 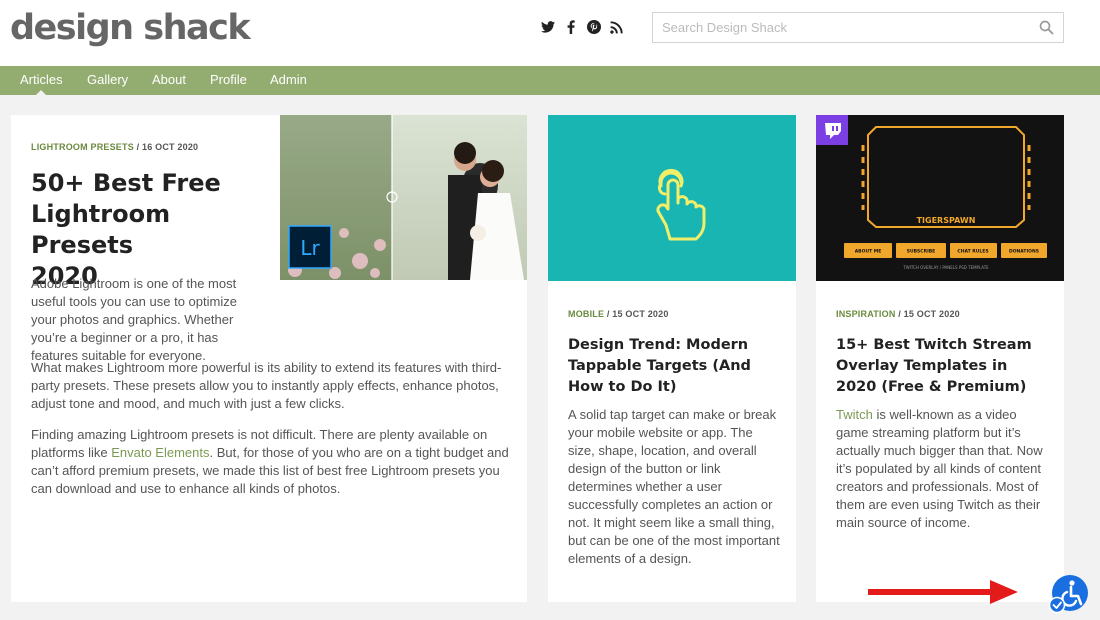 What do you see at coordinates (1069, 594) in the screenshot?
I see `accessibility-icon` at bounding box center [1069, 594].